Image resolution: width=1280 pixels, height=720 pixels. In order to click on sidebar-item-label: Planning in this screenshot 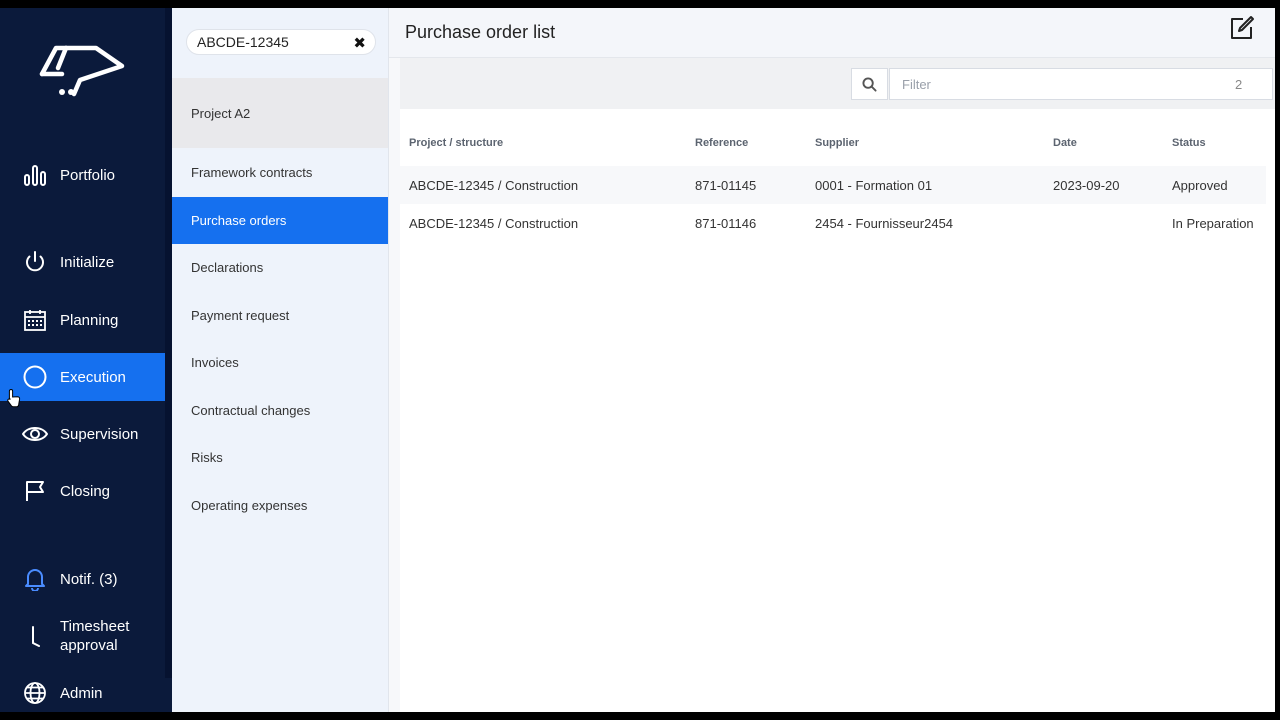, I will do `click(89, 320)`.